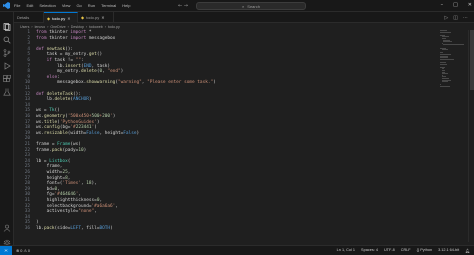 The width and height of the screenshot is (474, 255). I want to click on code-line: from tkinter import *, so click(64, 32).